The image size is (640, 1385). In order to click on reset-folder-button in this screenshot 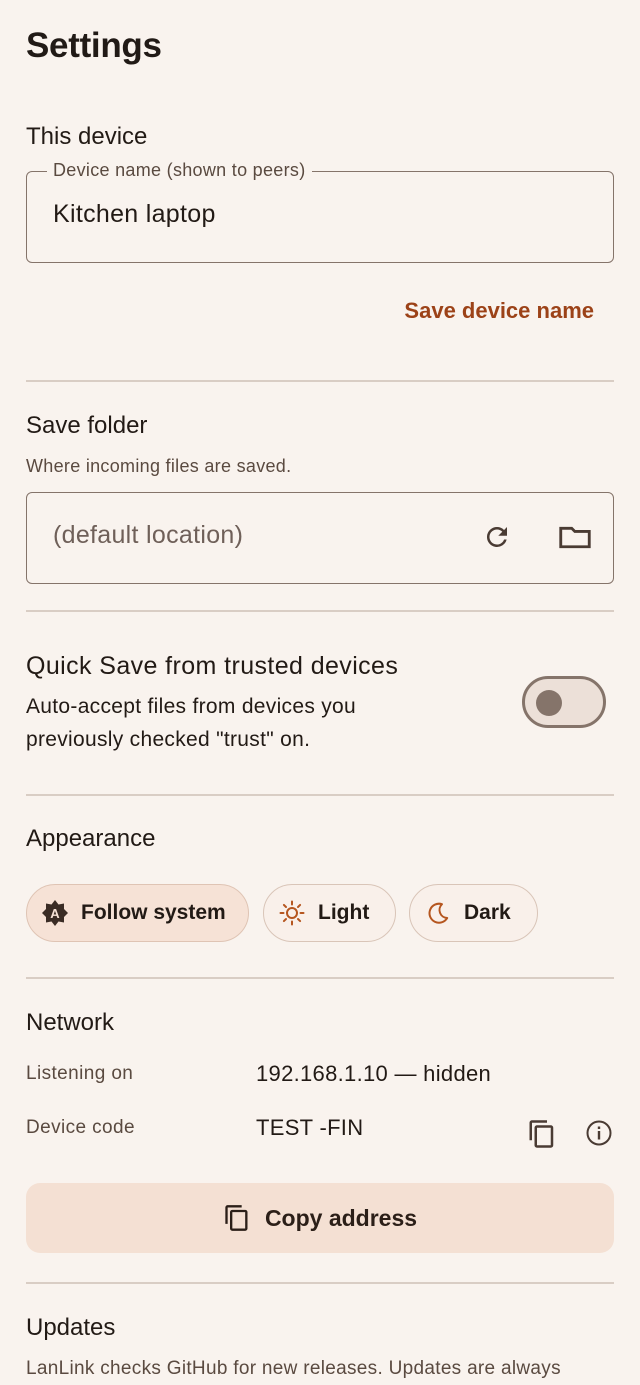, I will do `click(497, 537)`.